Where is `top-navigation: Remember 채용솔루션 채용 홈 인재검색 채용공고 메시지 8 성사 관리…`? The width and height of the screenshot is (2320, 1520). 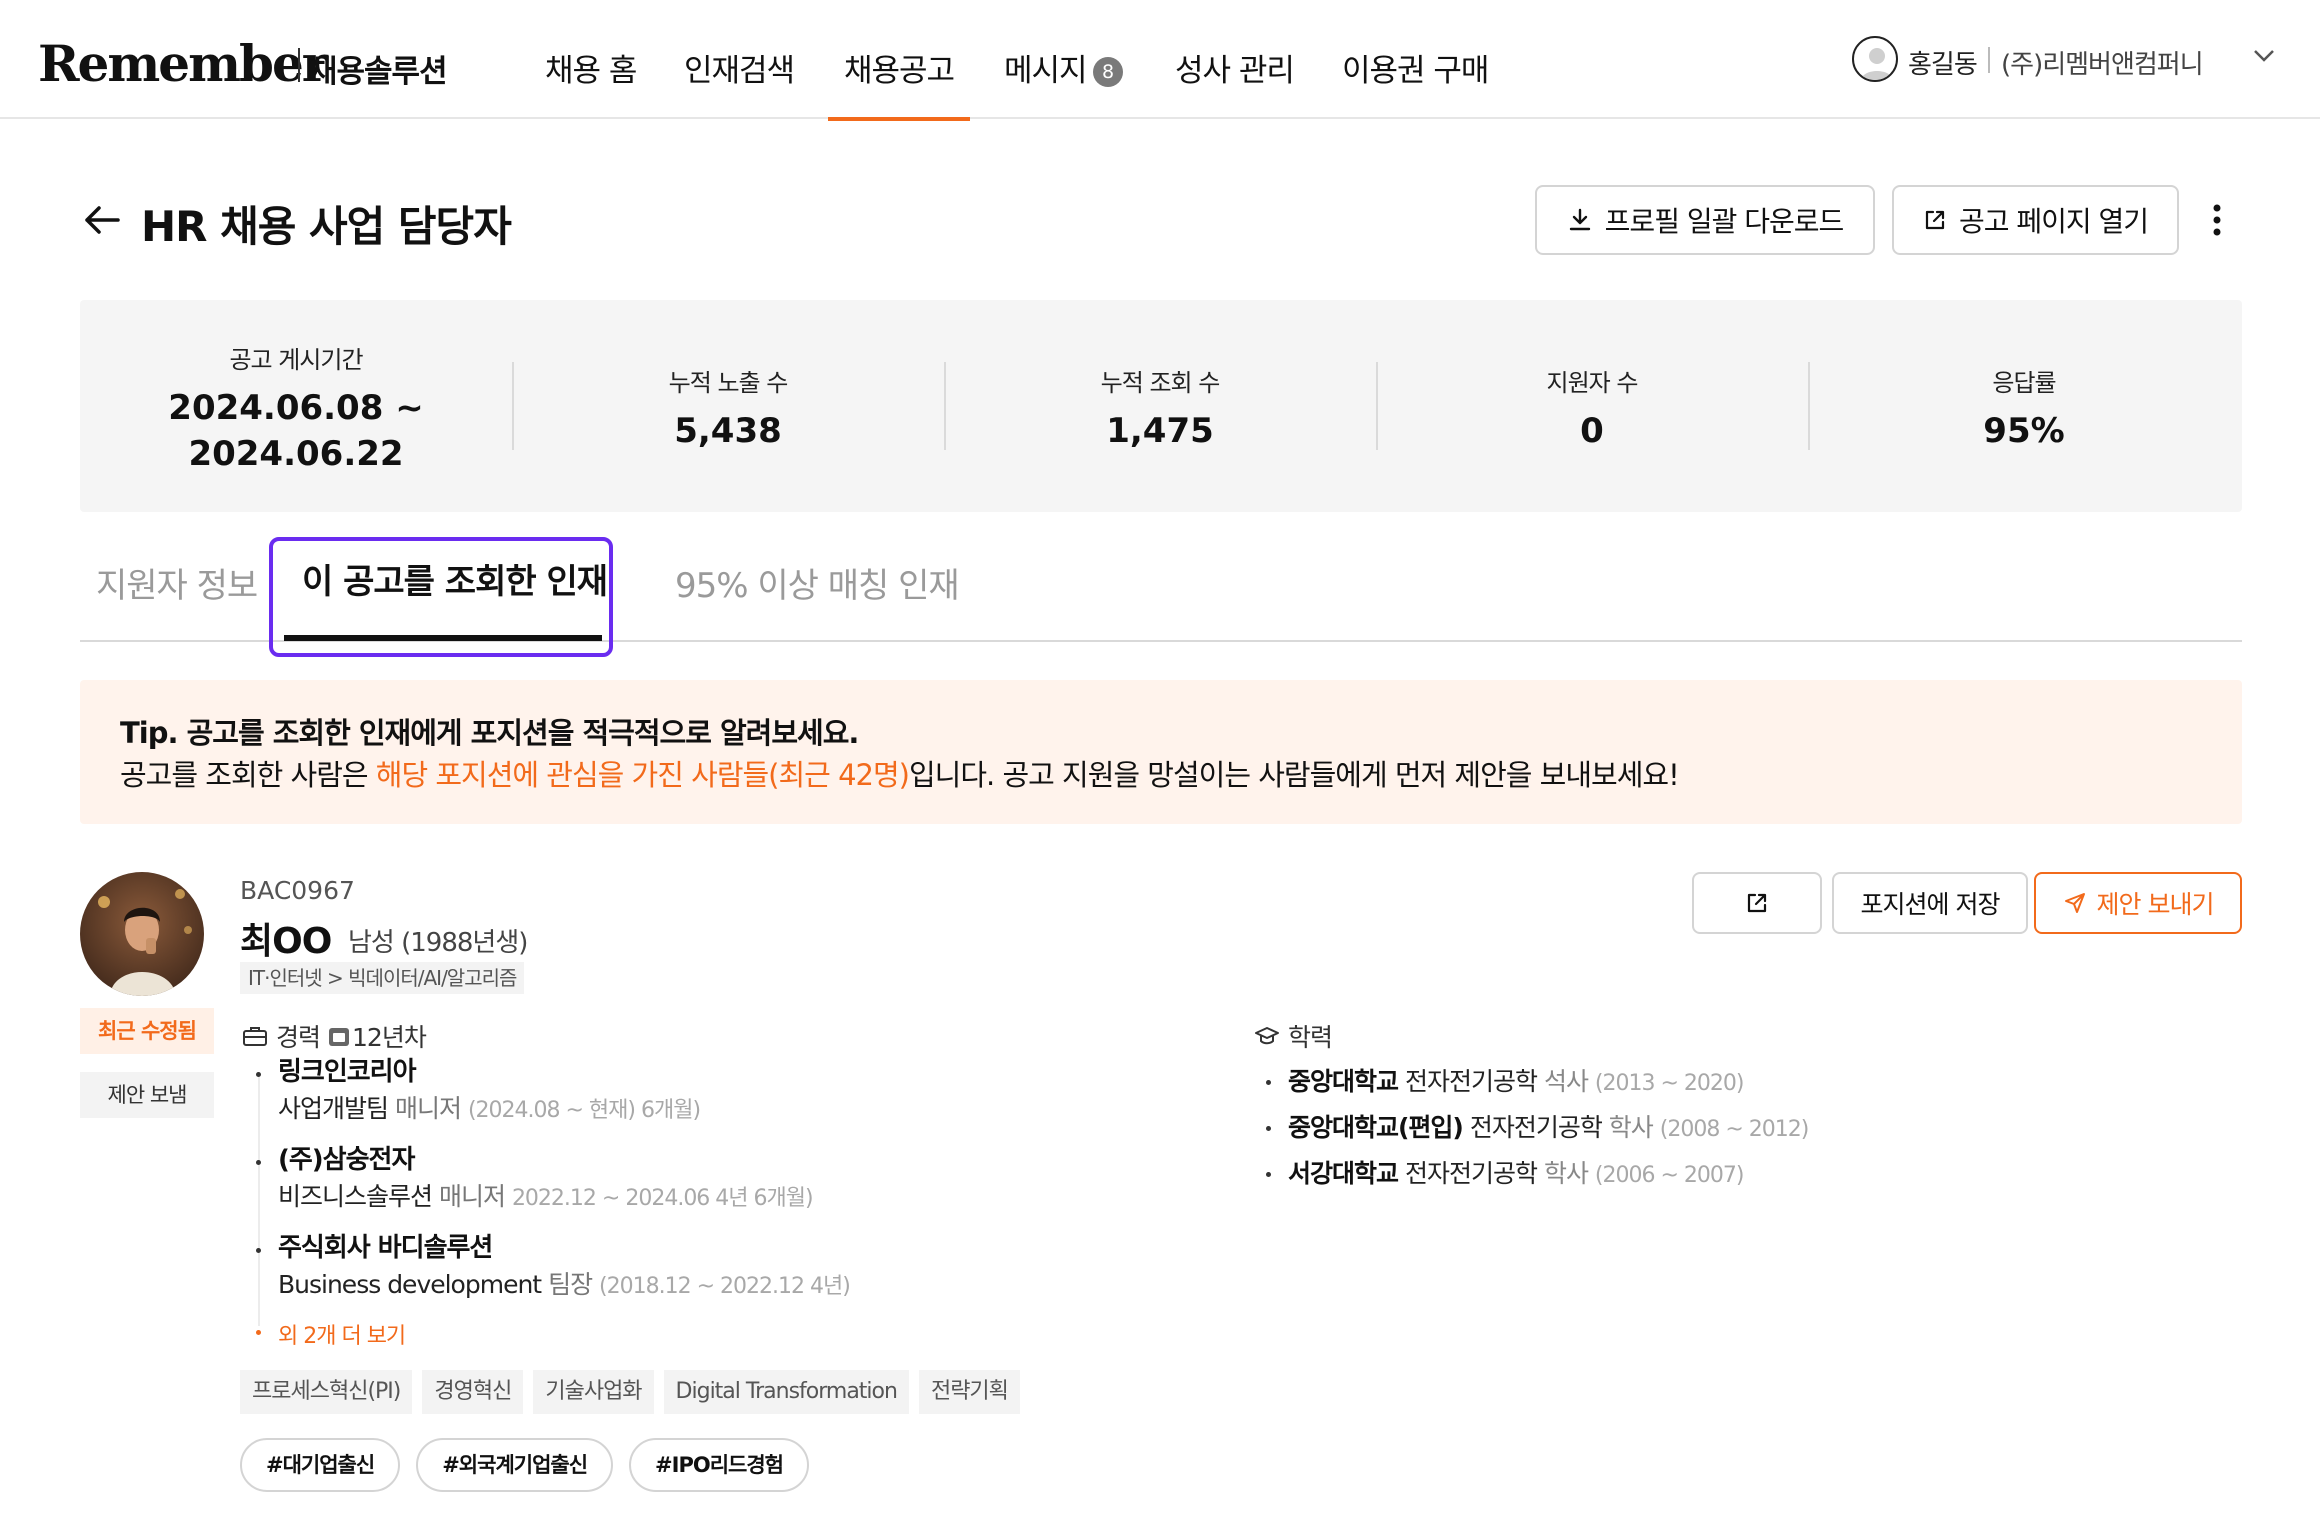 top-navigation: Remember 채용솔루션 채용 홈 인재검색 채용공고 메시지 8 성사 관리… is located at coordinates (1160, 60).